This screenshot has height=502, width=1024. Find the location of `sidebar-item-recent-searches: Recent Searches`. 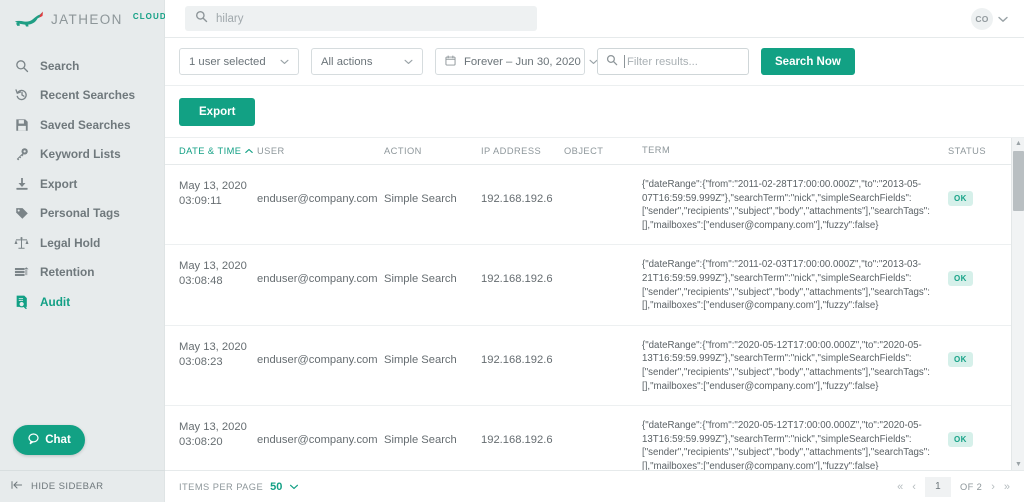

sidebar-item-recent-searches: Recent Searches is located at coordinates (82, 96).